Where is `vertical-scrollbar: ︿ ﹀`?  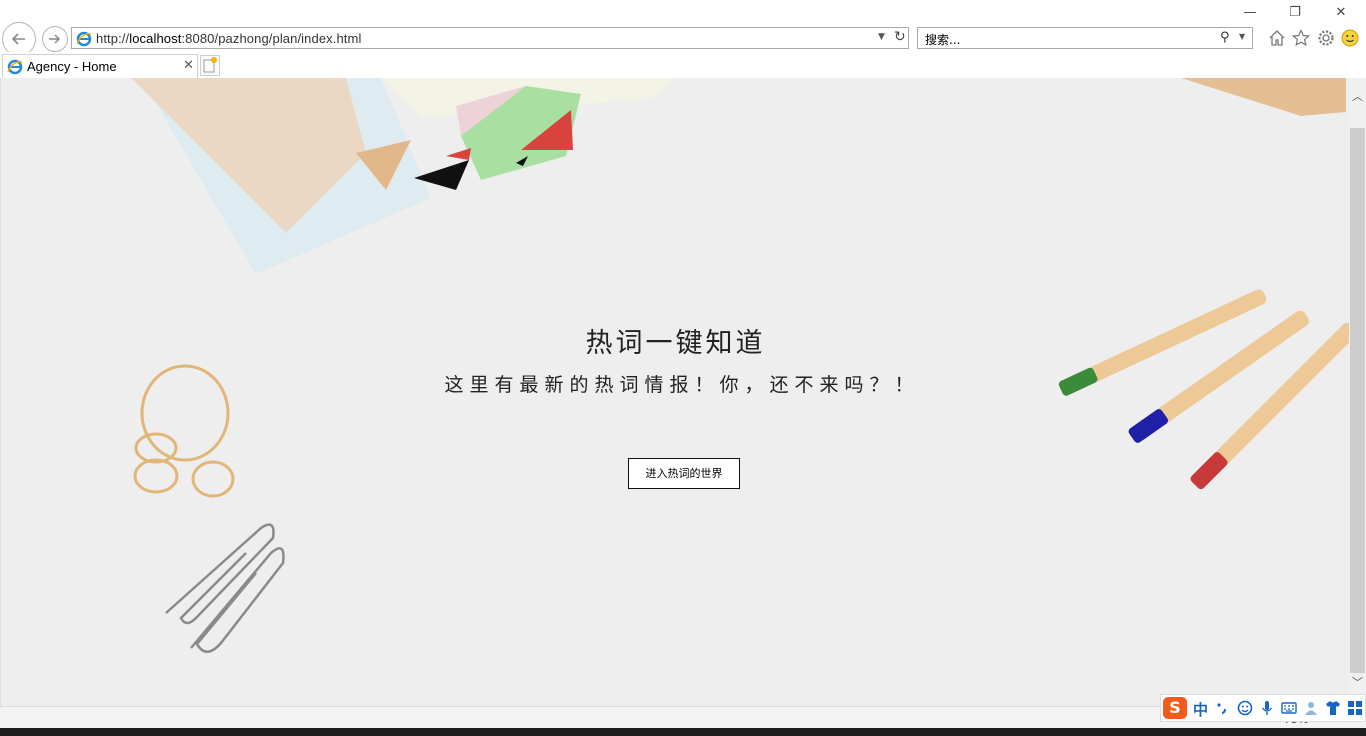 vertical-scrollbar: ︿ ﹀ is located at coordinates (1357, 392).